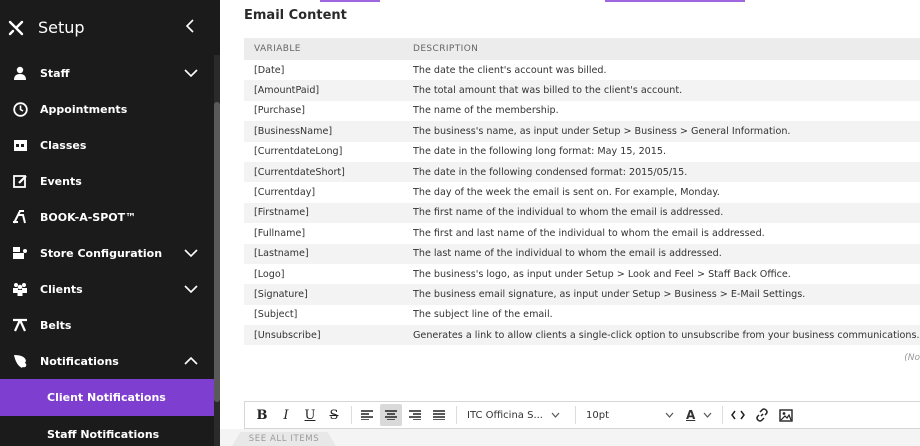  I want to click on sidebar-subitem-label: Staff Notifications, so click(103, 434).